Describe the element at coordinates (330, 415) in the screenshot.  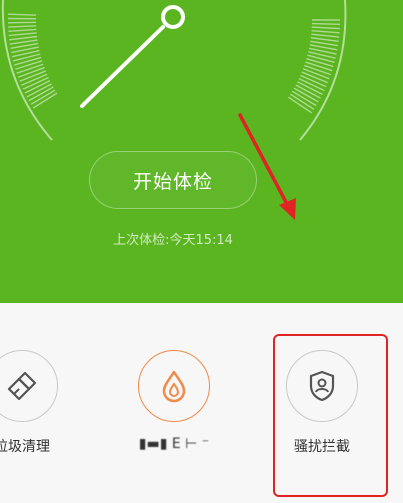
I see `annotation-highlight-box` at that location.